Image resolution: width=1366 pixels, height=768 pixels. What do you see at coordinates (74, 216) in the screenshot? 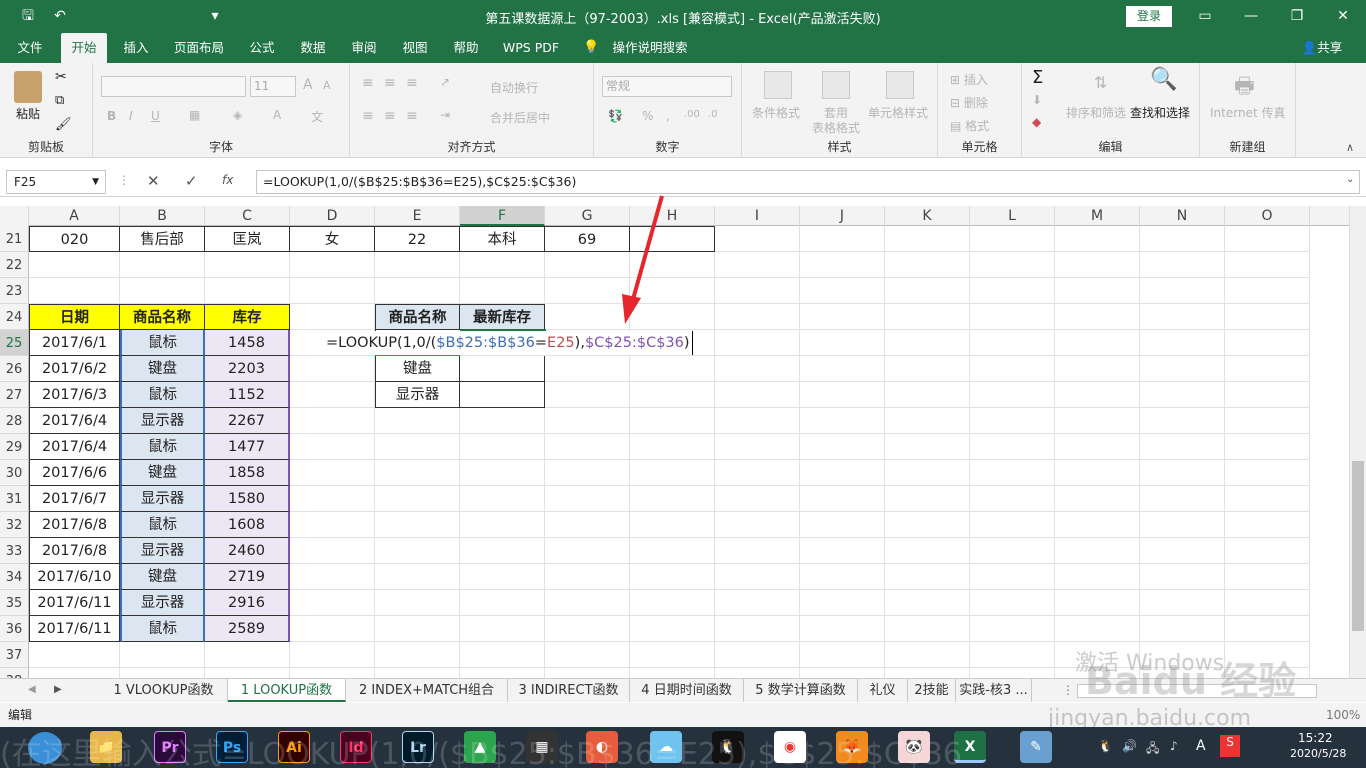
I see `column-header-a: A` at bounding box center [74, 216].